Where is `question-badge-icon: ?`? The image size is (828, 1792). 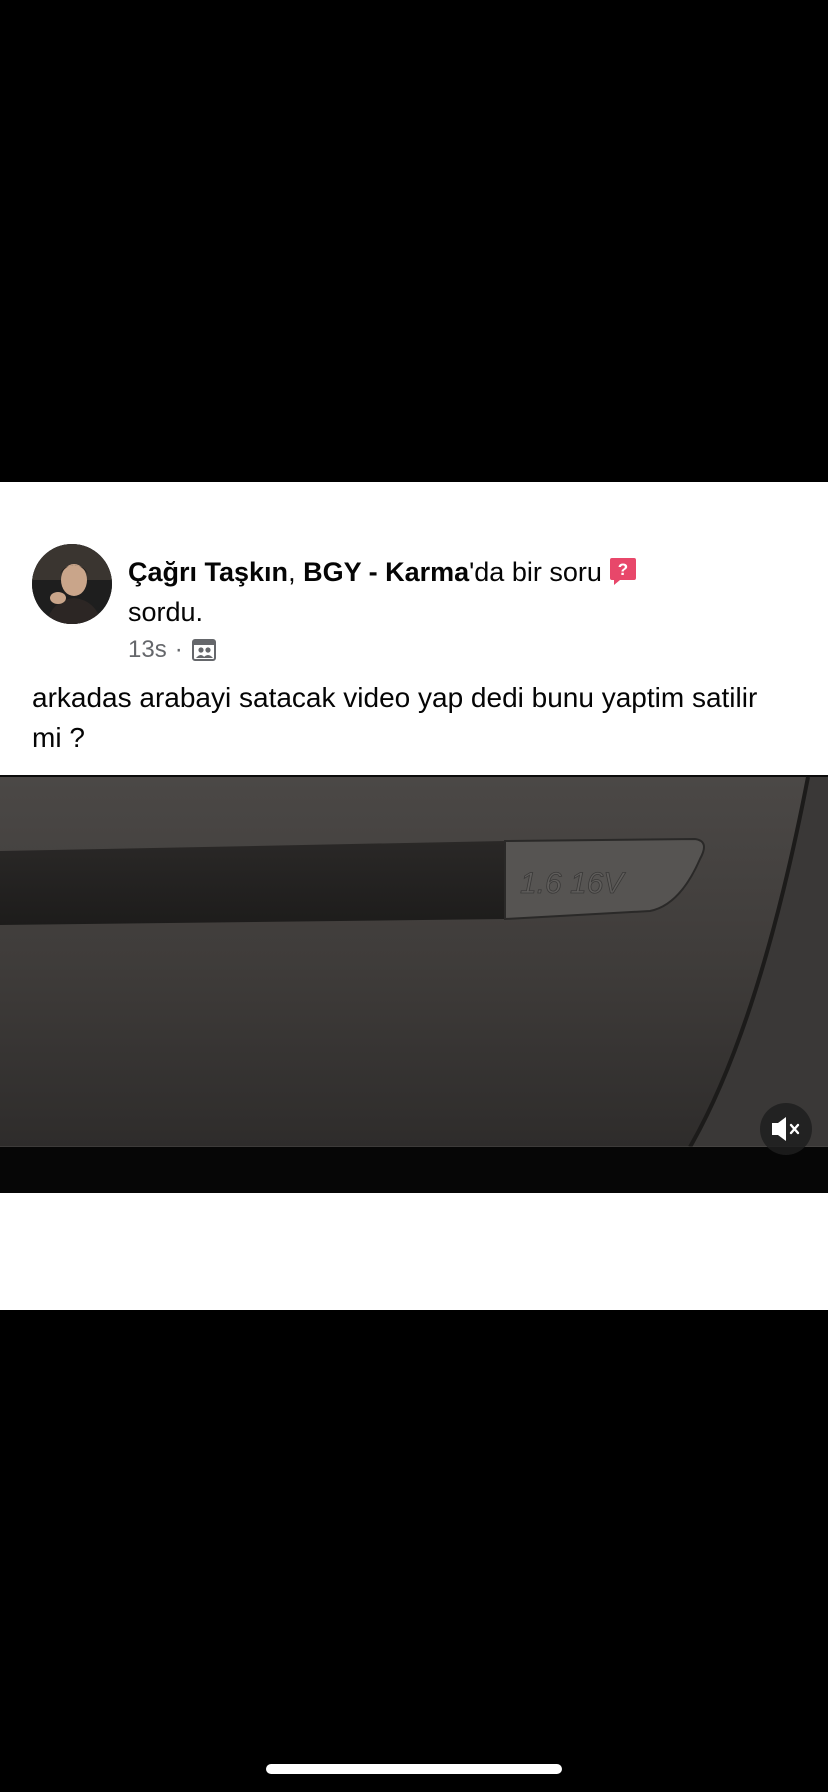 question-badge-icon: ? is located at coordinates (623, 571).